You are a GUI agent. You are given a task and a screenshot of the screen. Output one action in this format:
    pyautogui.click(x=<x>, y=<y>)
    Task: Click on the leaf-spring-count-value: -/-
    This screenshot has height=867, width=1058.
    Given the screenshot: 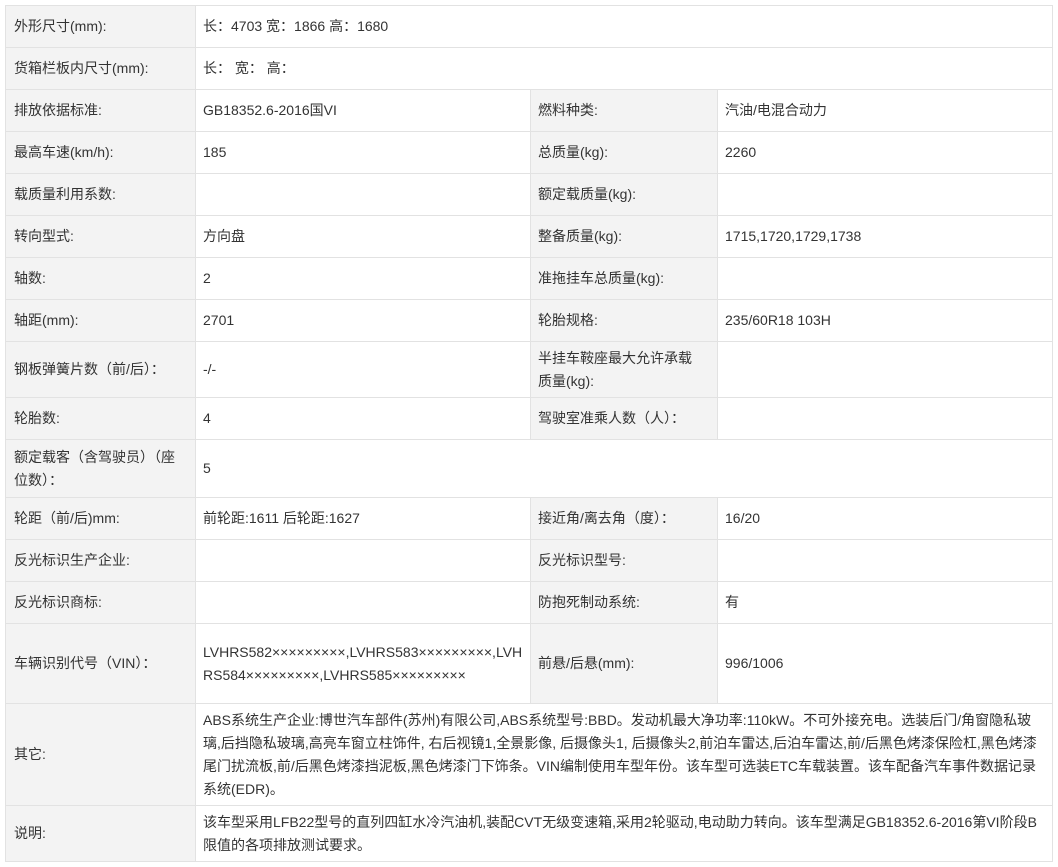 What is the action you would take?
    pyautogui.click(x=363, y=370)
    